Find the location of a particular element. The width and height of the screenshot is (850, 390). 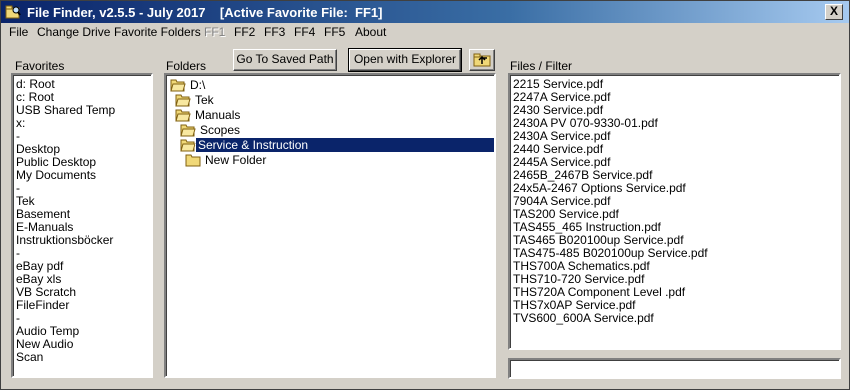

folder-up-icon is located at coordinates (482, 60).